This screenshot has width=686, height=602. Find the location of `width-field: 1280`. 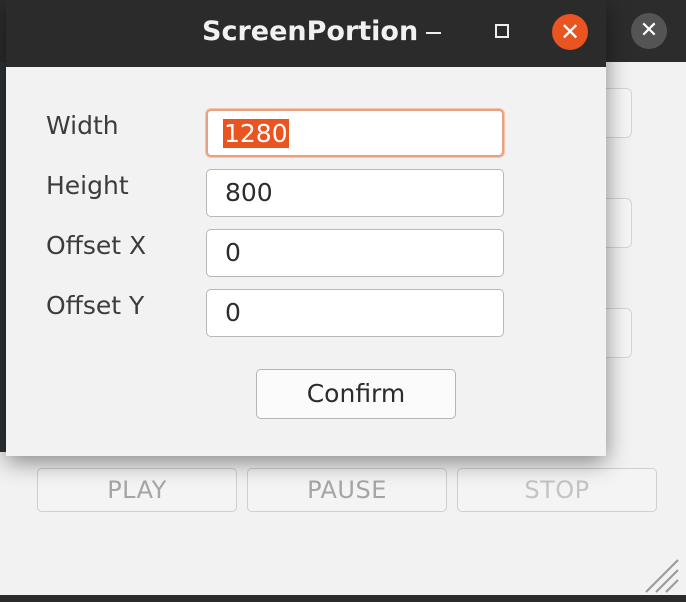

width-field: 1280 is located at coordinates (355, 133).